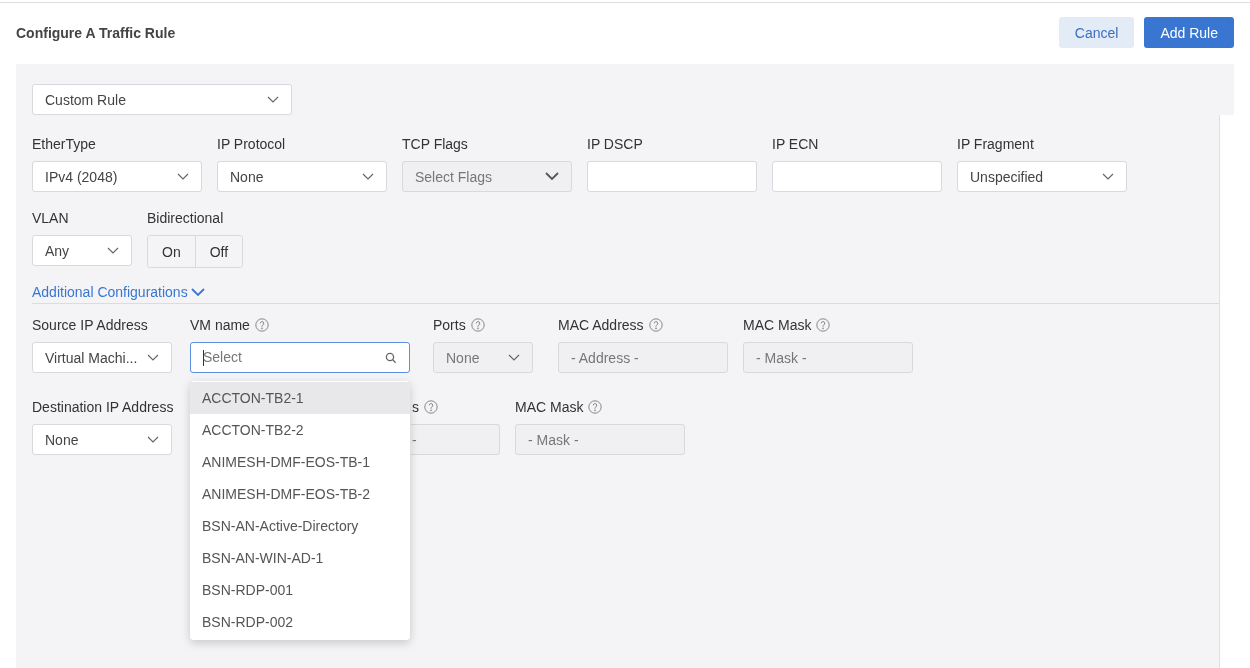 This screenshot has height=668, width=1250. Describe the element at coordinates (197, 292) in the screenshot. I see `chevron-icon` at that location.